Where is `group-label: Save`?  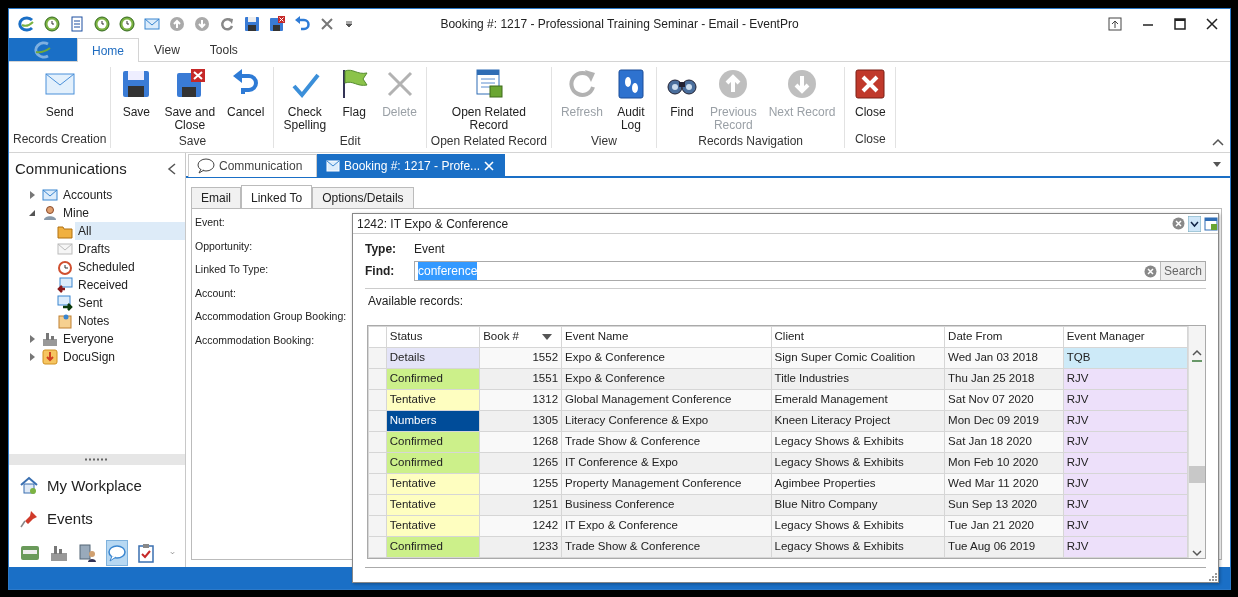 group-label: Save is located at coordinates (192, 141).